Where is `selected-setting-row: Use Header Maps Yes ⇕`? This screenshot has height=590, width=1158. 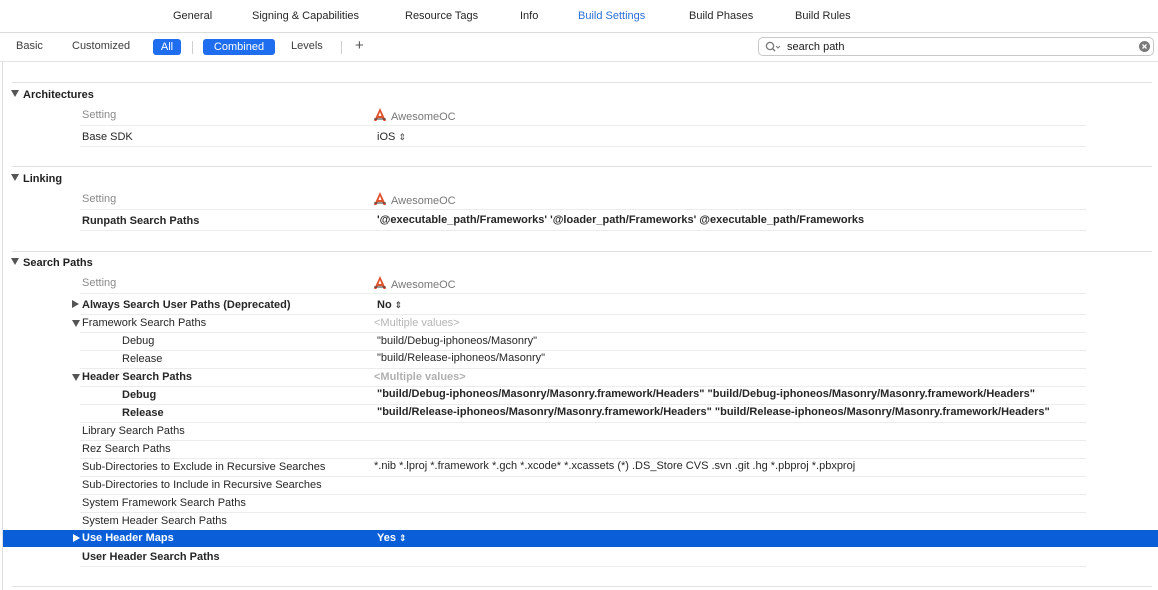
selected-setting-row: Use Header Maps Yes ⇕ is located at coordinates (580, 538).